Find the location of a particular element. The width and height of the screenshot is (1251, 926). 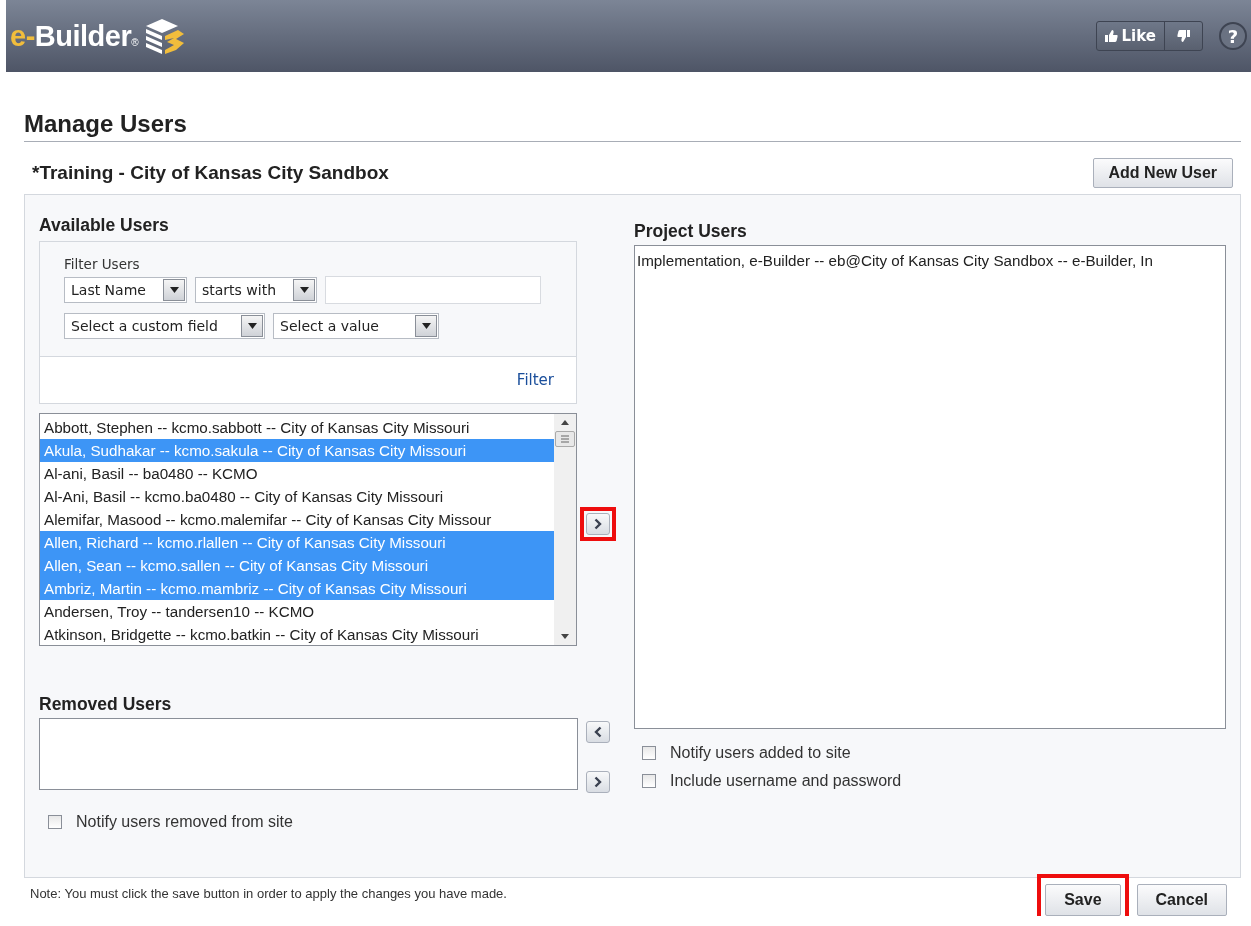

checkbox-label: Notify users removed from site is located at coordinates (184, 822).